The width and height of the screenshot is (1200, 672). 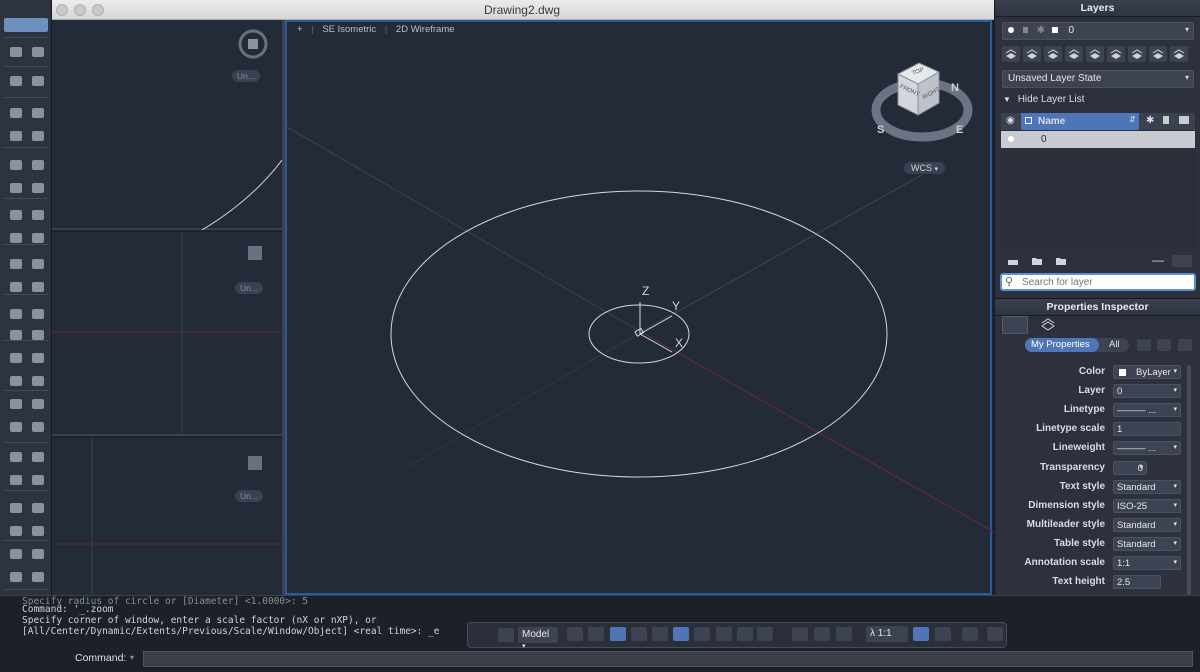 What do you see at coordinates (16, 457) in the screenshot?
I see `fillet-icon` at bounding box center [16, 457].